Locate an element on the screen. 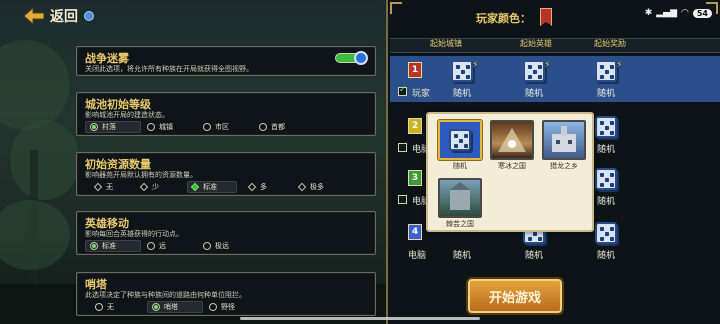 The width and height of the screenshot is (720, 324). diamond-selected-icon is located at coordinates (195, 187).